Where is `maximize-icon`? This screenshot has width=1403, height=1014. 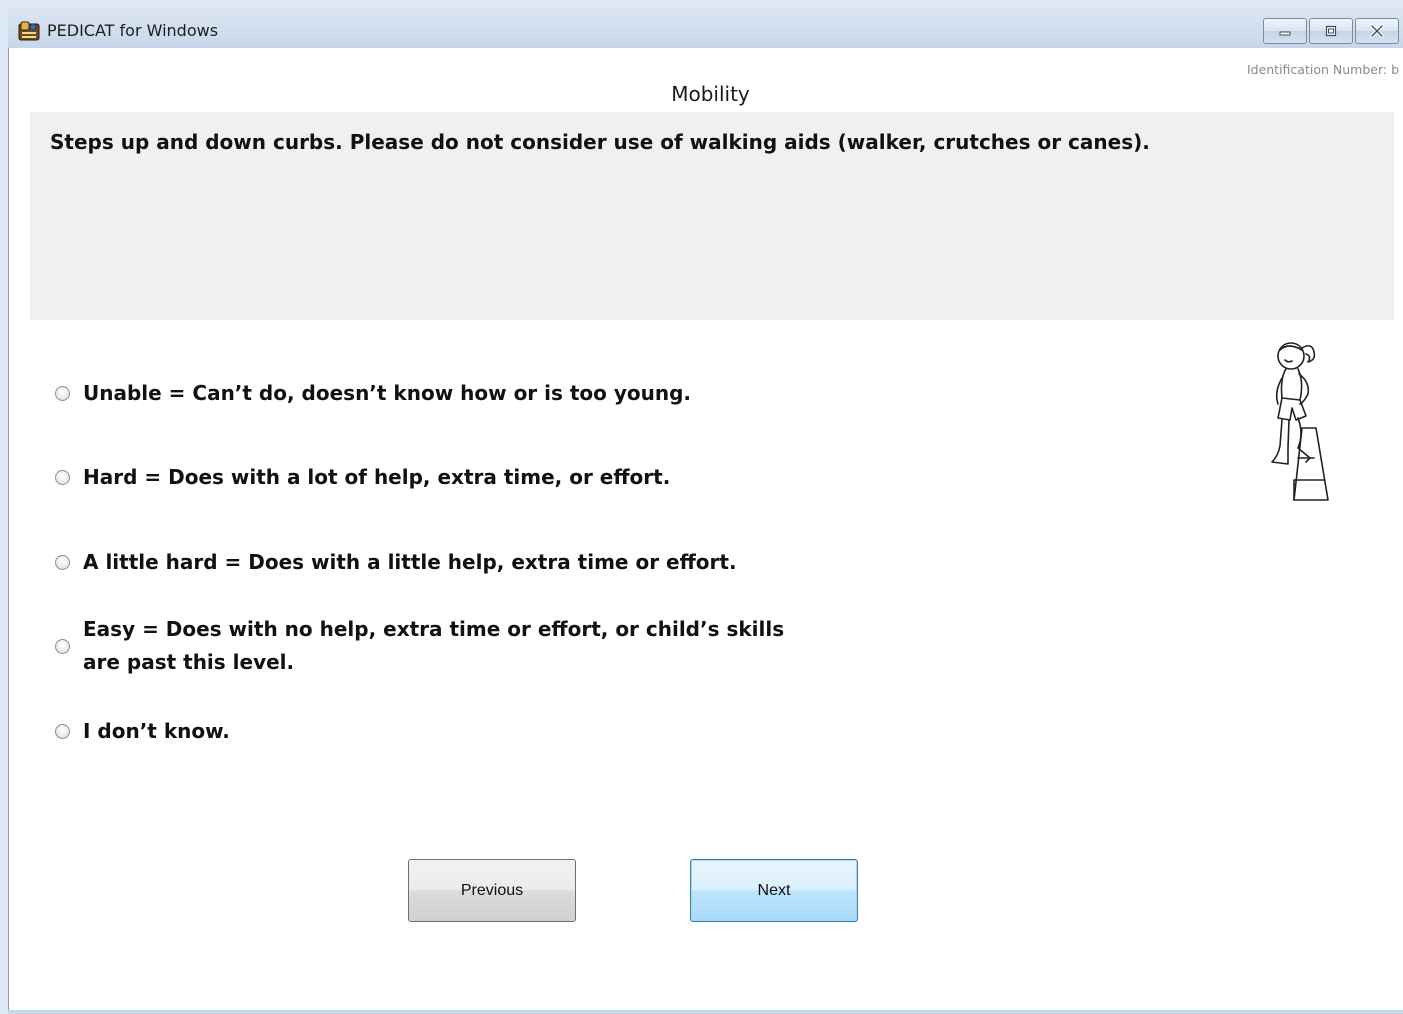 maximize-icon is located at coordinates (1331, 31).